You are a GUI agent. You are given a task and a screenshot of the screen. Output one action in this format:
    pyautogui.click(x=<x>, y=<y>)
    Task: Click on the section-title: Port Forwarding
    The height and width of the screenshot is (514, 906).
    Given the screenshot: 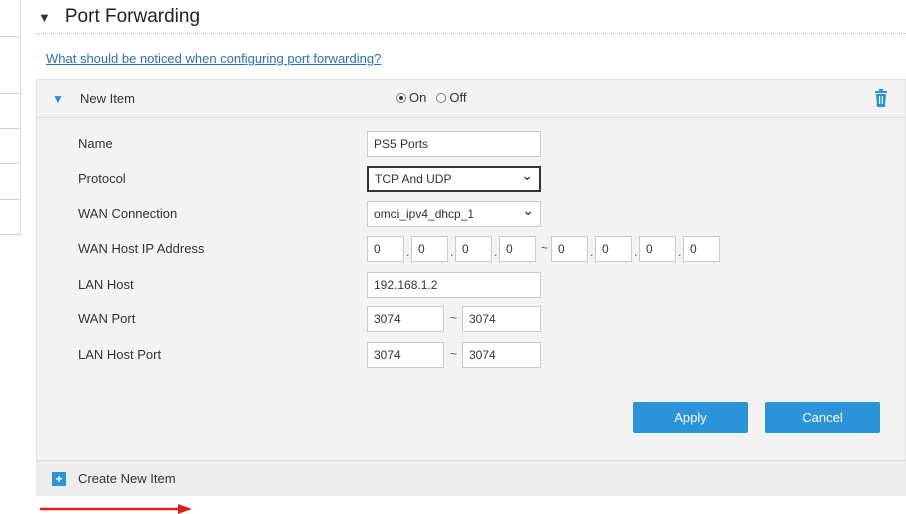 What is the action you would take?
    pyautogui.click(x=132, y=16)
    